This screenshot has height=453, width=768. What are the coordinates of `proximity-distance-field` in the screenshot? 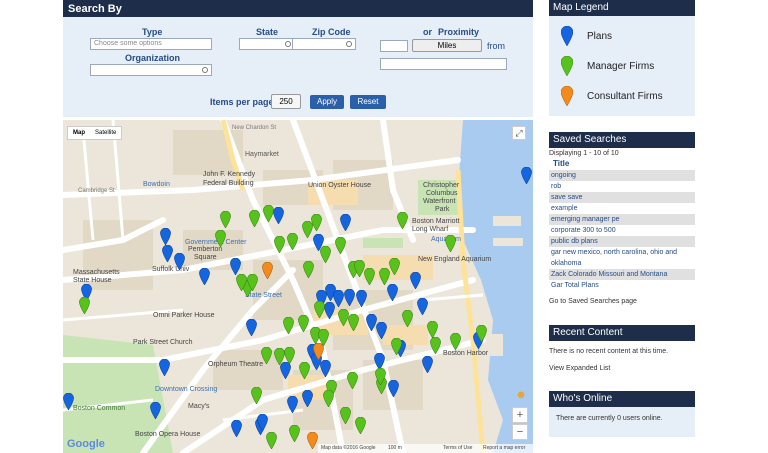 It's located at (394, 46).